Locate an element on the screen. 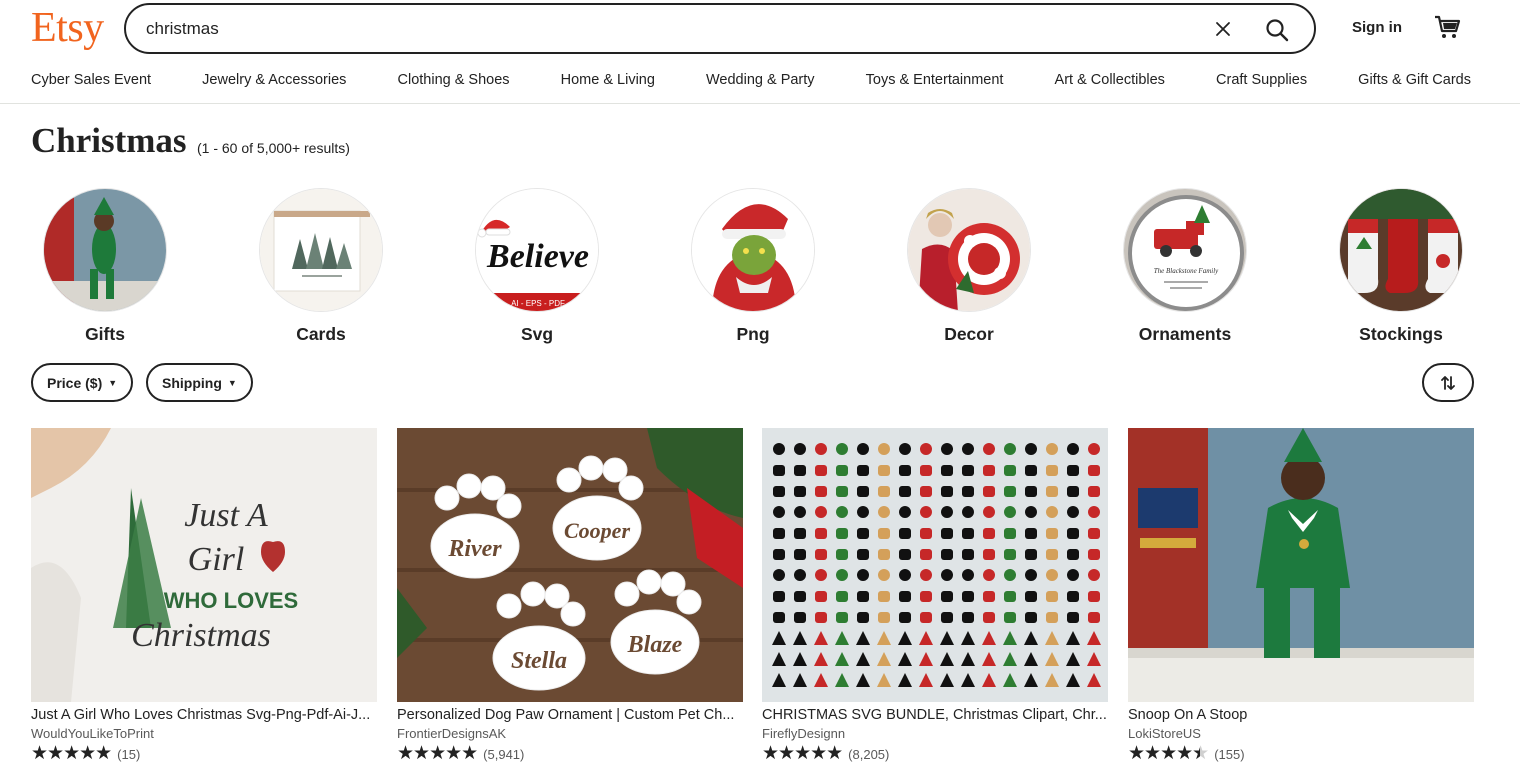 This screenshot has height=776, width=1520. related-label: Png is located at coordinates (753, 334).